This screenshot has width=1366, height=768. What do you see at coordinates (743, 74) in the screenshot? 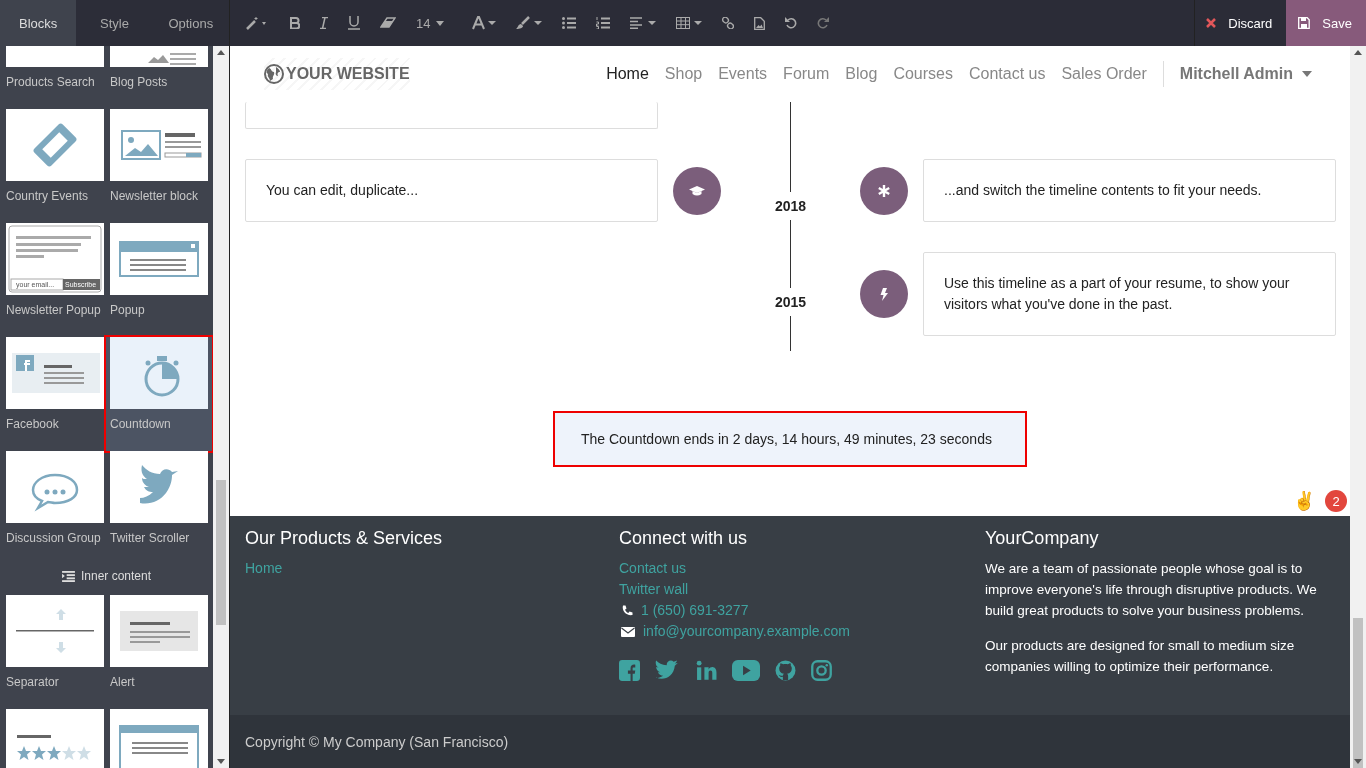
I see `nav-link: Events` at bounding box center [743, 74].